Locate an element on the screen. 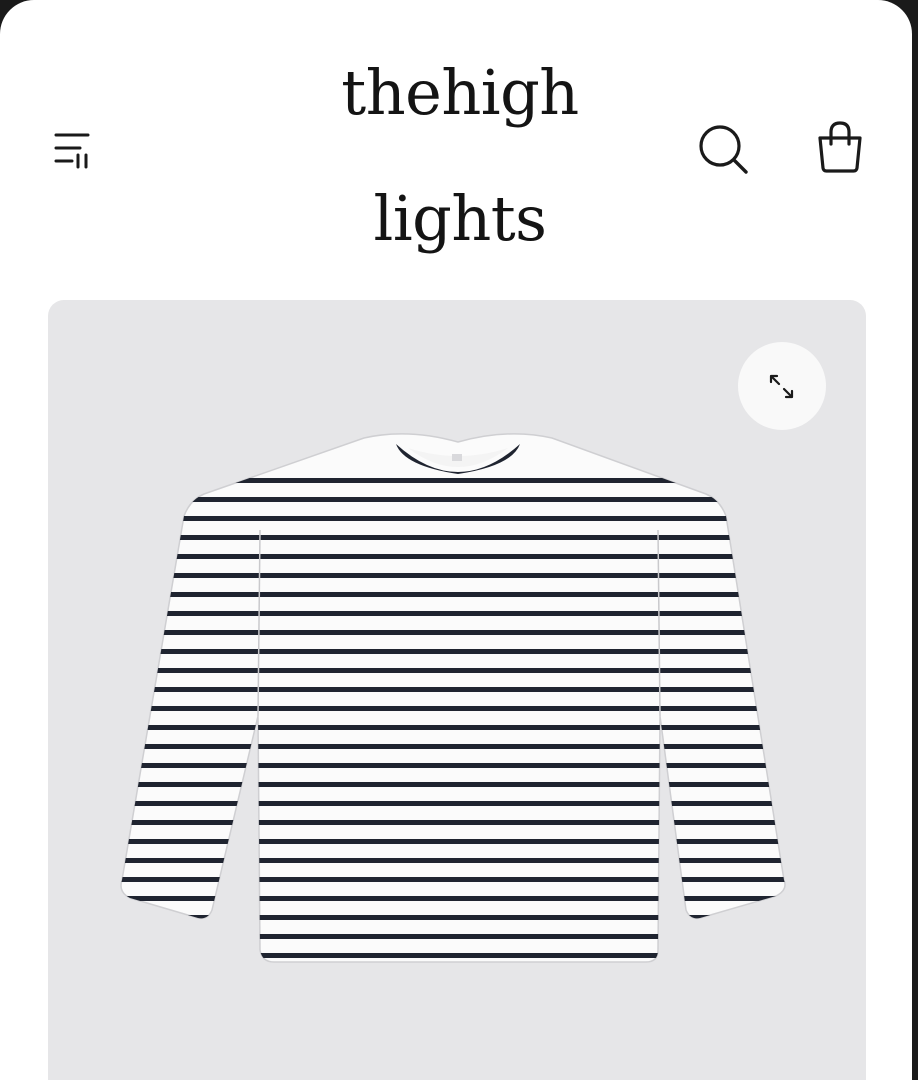 This screenshot has height=1080, width=918. cart-button is located at coordinates (840, 147).